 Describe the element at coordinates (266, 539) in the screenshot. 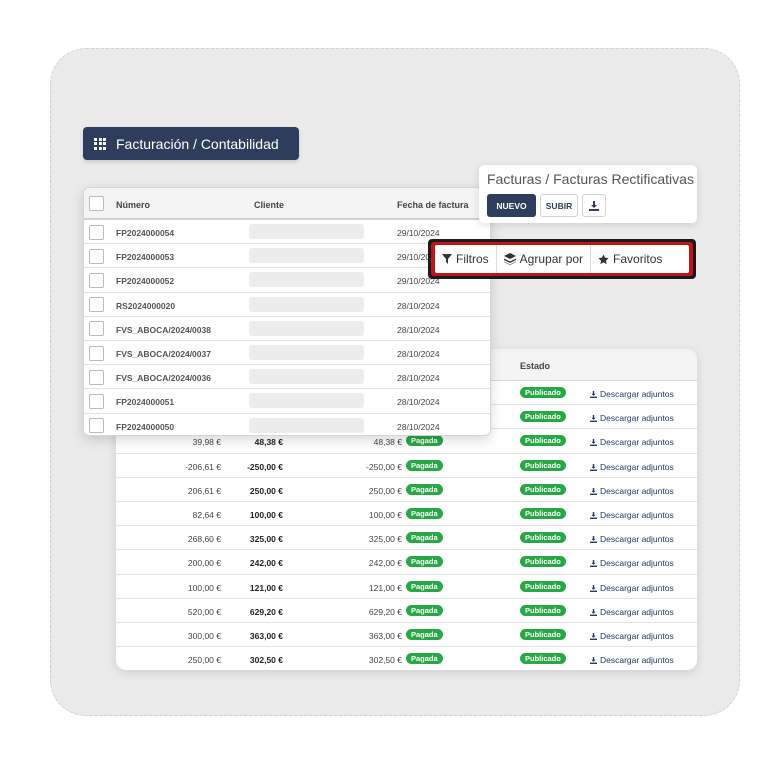

I see `total-amount: 325,00 €` at that location.